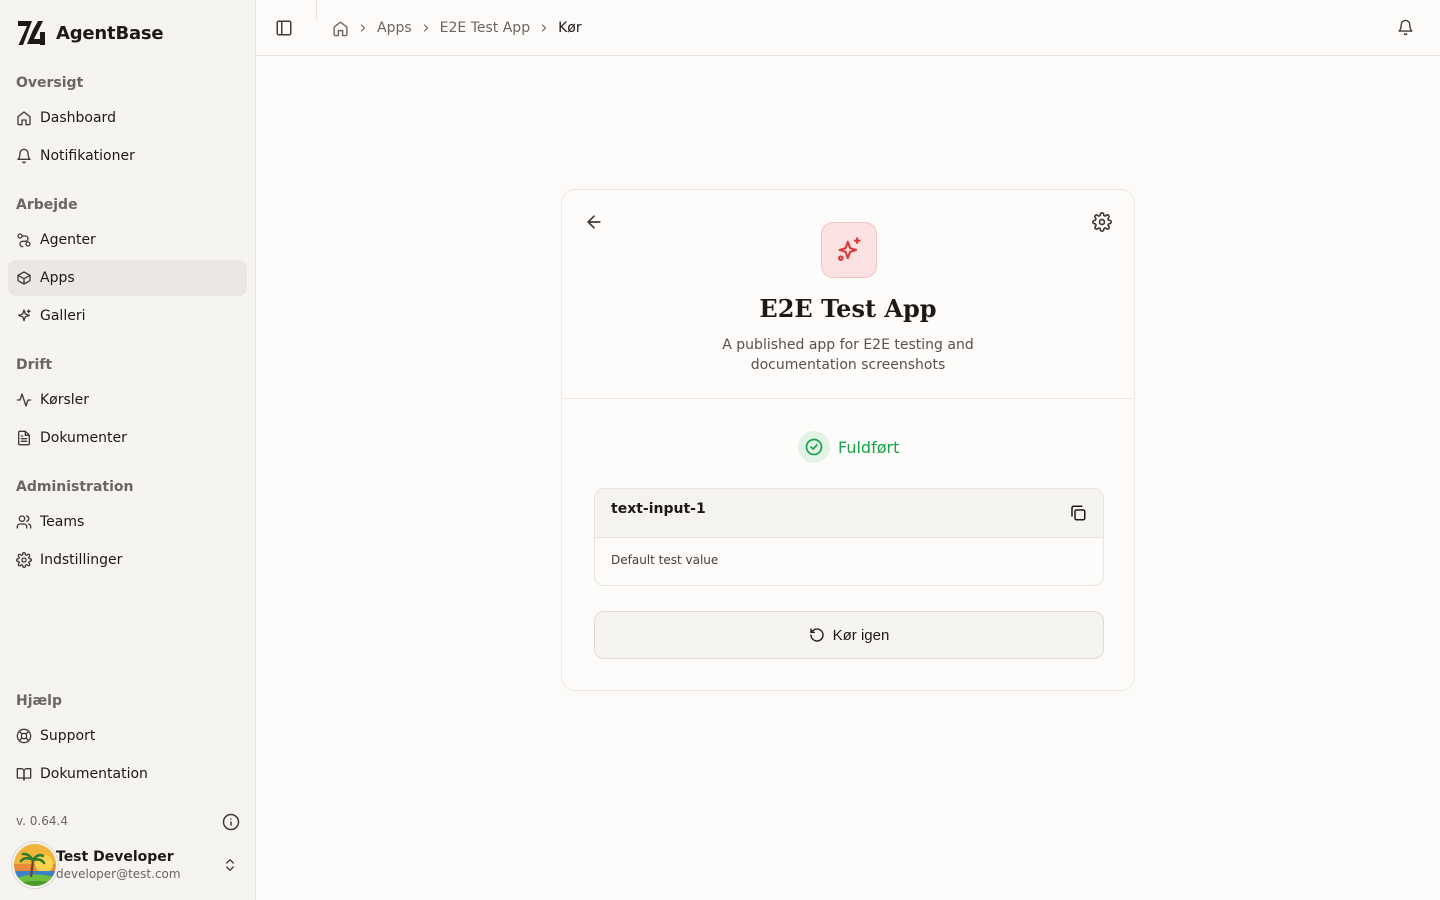 Image resolution: width=1440 pixels, height=900 pixels. Describe the element at coordinates (50, 83) in the screenshot. I see `section-label-overview: Oversigt` at that location.